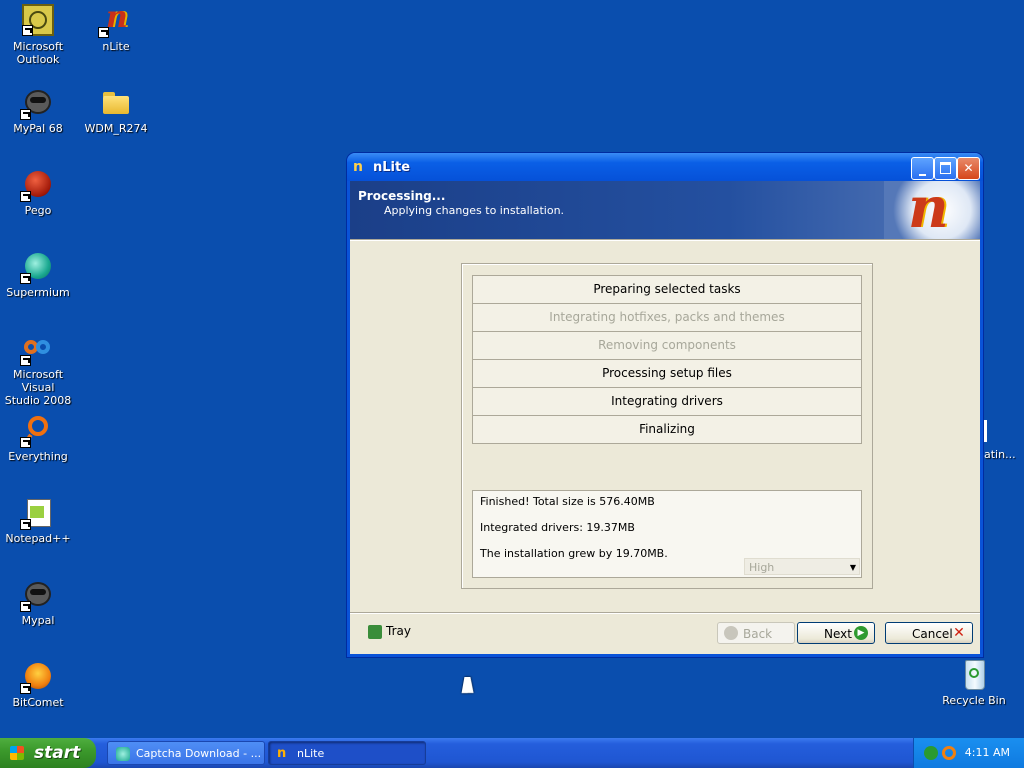 This screenshot has height=768, width=1024. What do you see at coordinates (37, 267) in the screenshot?
I see `supermium-icon` at bounding box center [37, 267].